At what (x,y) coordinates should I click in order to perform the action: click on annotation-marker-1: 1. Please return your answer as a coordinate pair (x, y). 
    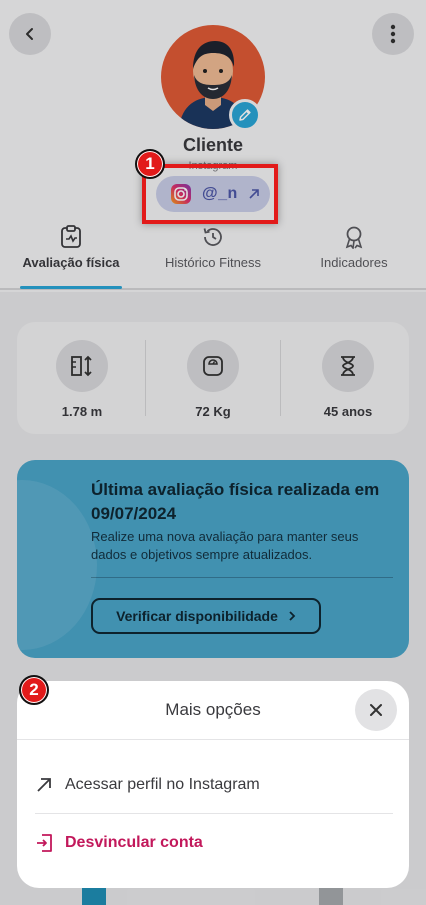
    Looking at the image, I should click on (150, 164).